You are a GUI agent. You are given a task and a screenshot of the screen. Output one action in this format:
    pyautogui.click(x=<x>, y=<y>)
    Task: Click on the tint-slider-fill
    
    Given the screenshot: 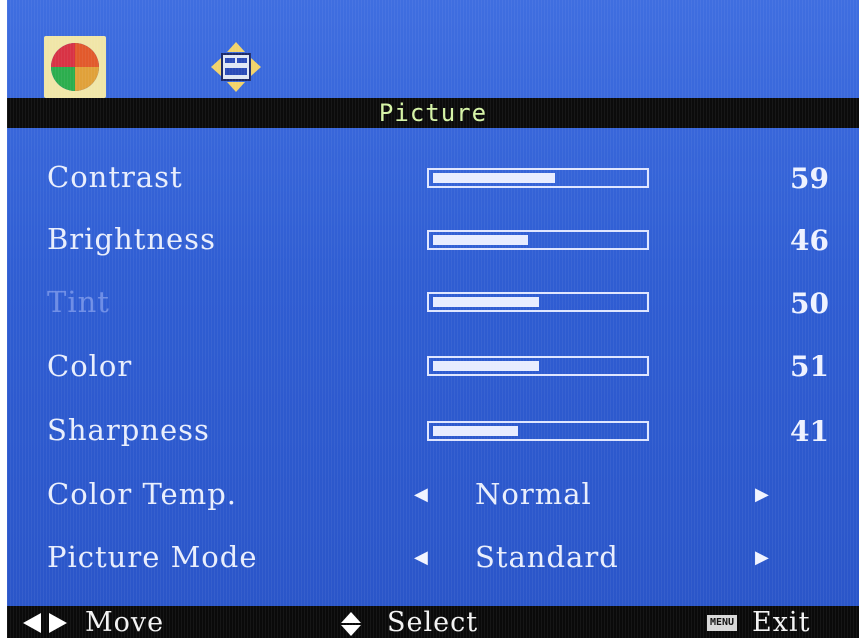 What is the action you would take?
    pyautogui.click(x=486, y=302)
    